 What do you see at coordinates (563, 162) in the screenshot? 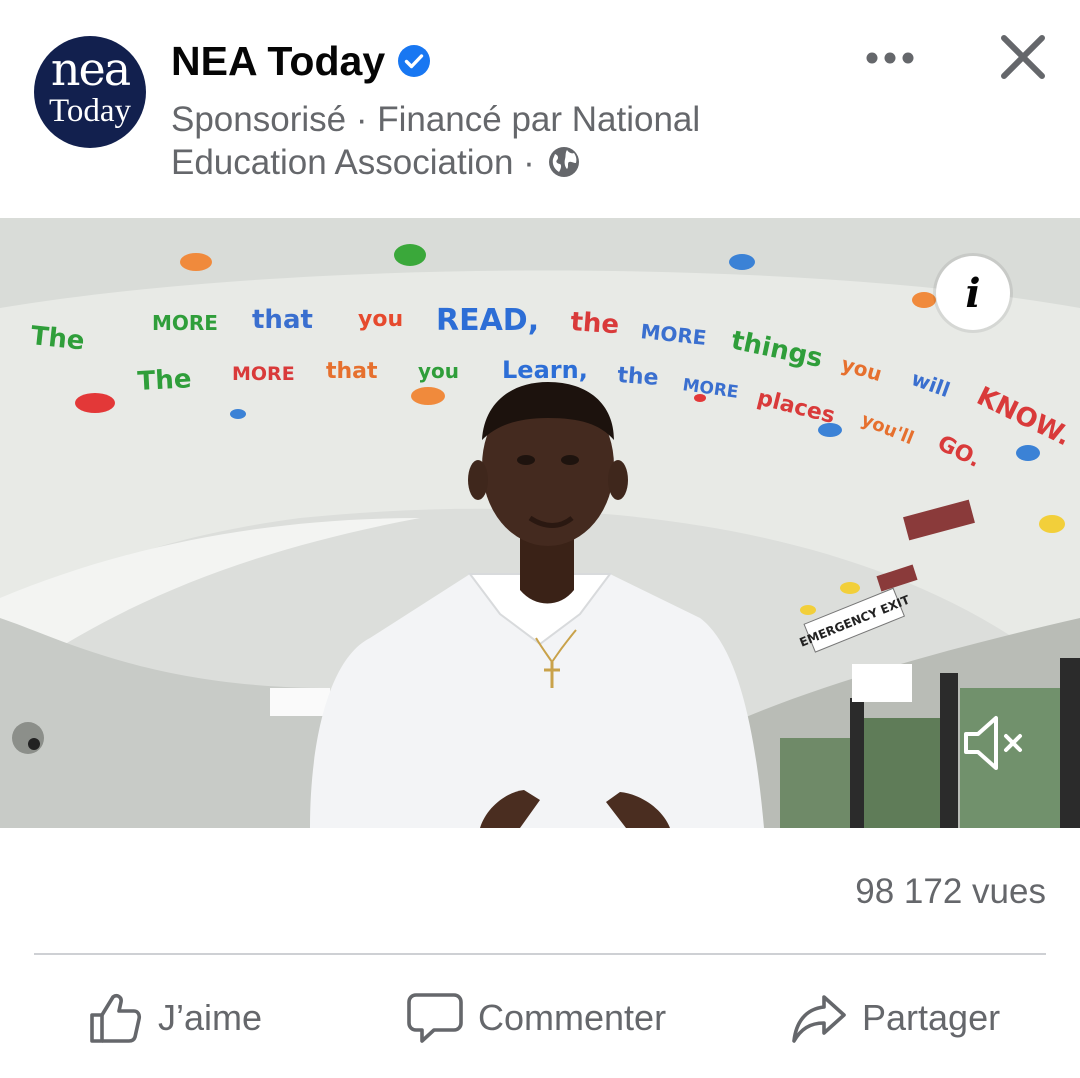
I see `globe-icon` at bounding box center [563, 162].